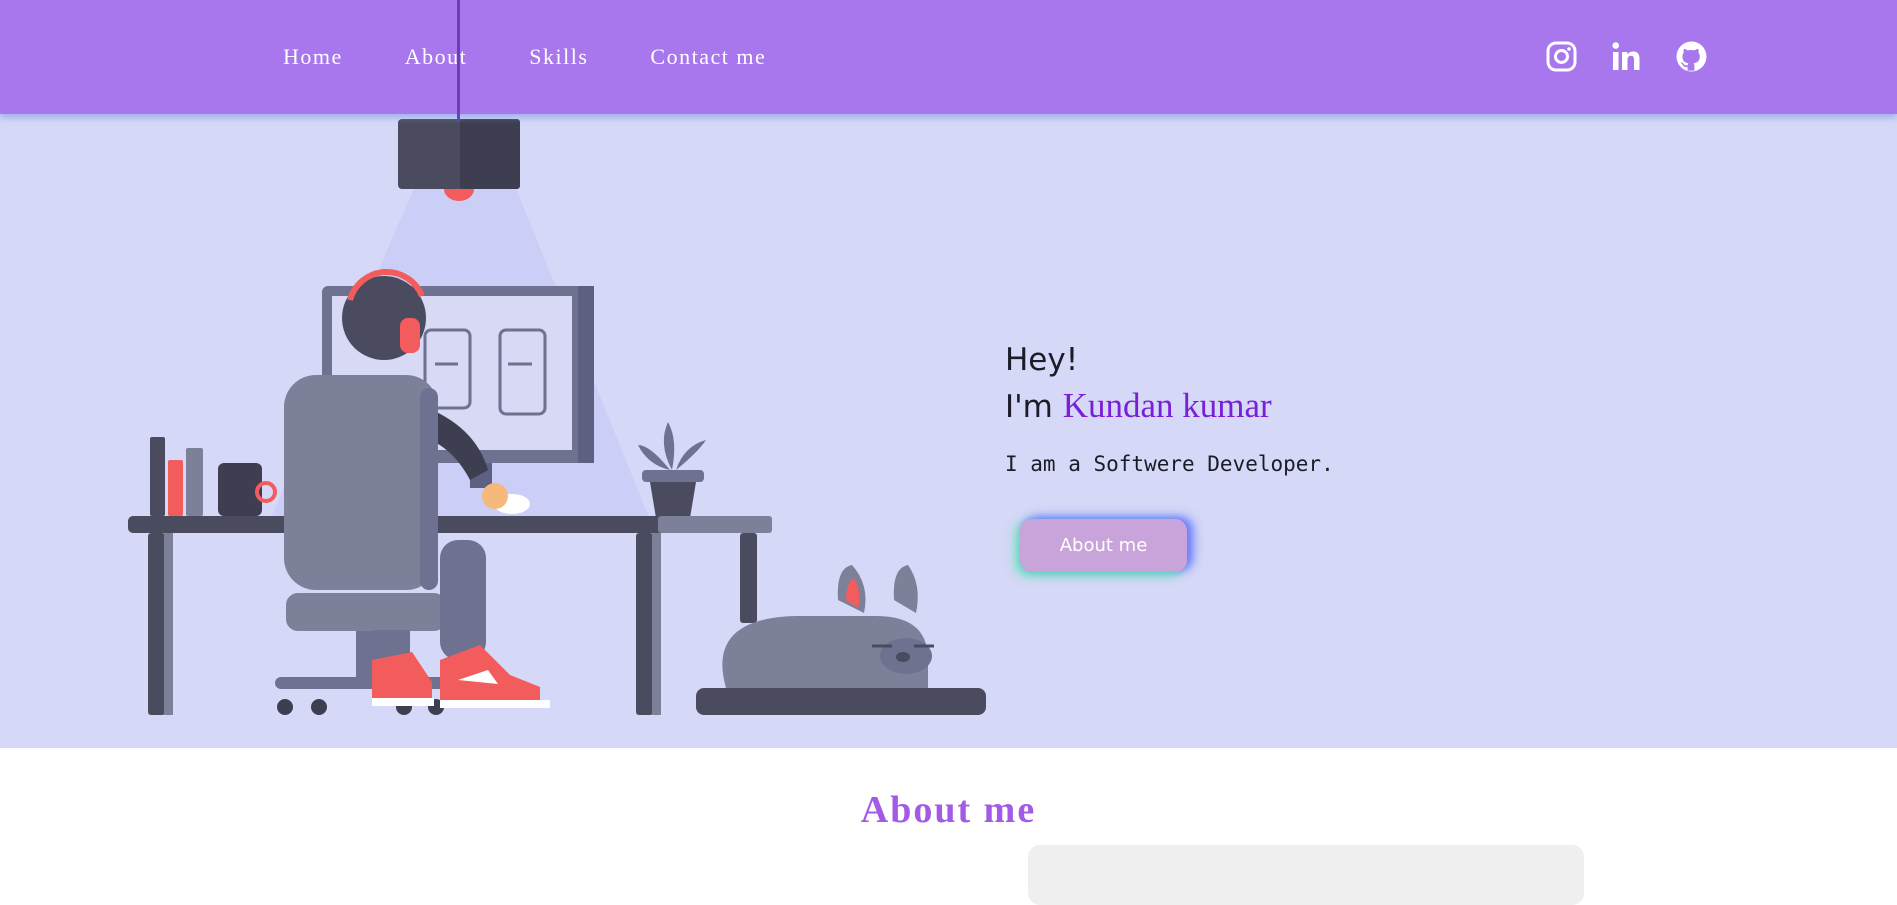  Describe the element at coordinates (1042, 360) in the screenshot. I see `greeting: Hey!` at that location.